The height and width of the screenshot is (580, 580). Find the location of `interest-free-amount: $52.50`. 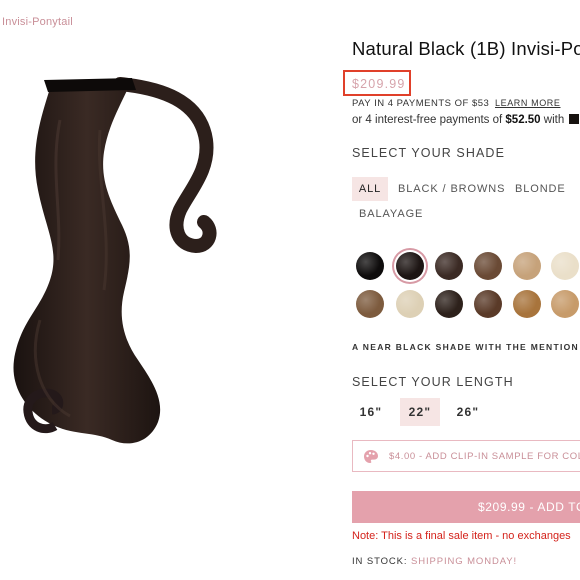

interest-free-amount: $52.50 is located at coordinates (523, 120).